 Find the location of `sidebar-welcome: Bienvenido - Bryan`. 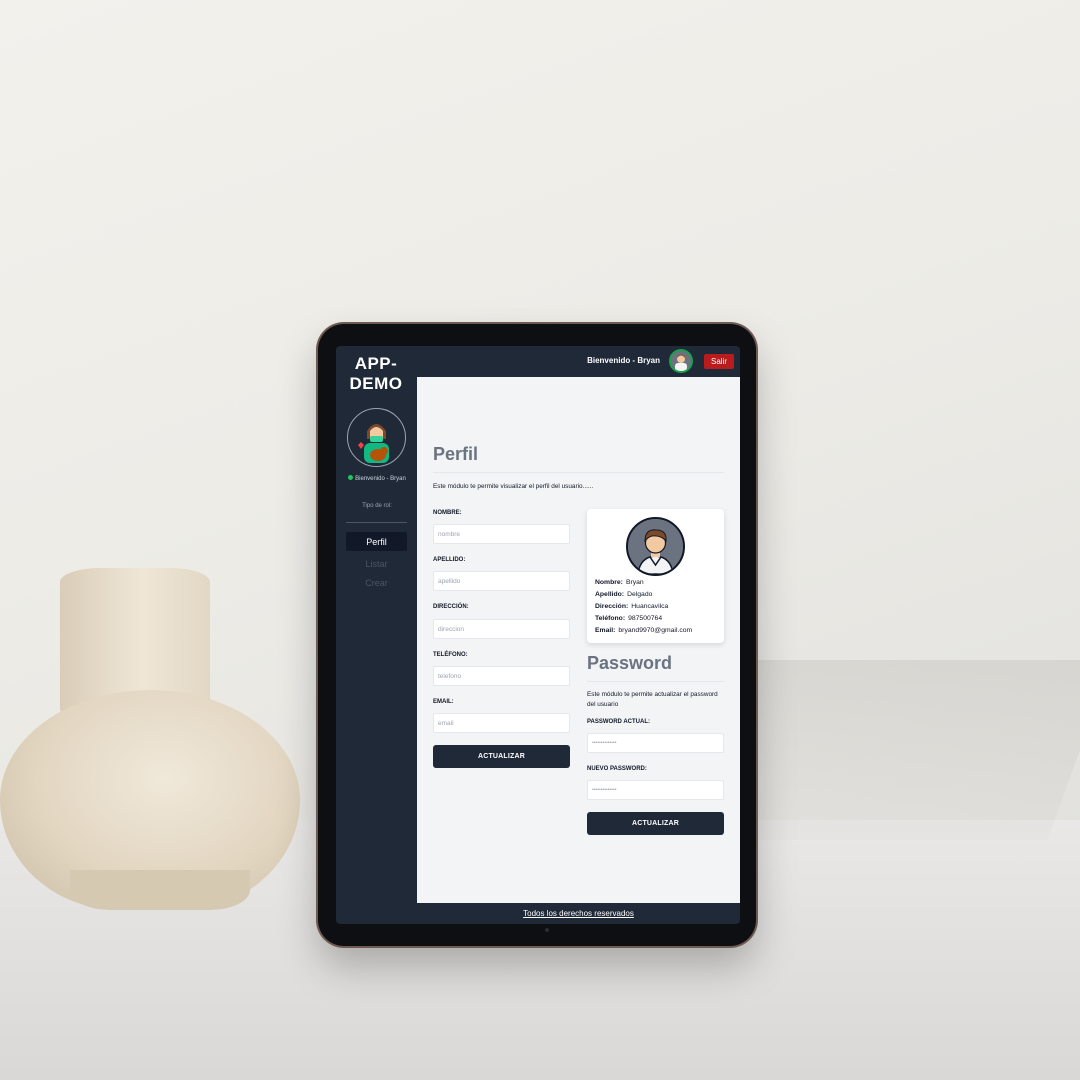

sidebar-welcome: Bienvenido - Bryan is located at coordinates (377, 479).